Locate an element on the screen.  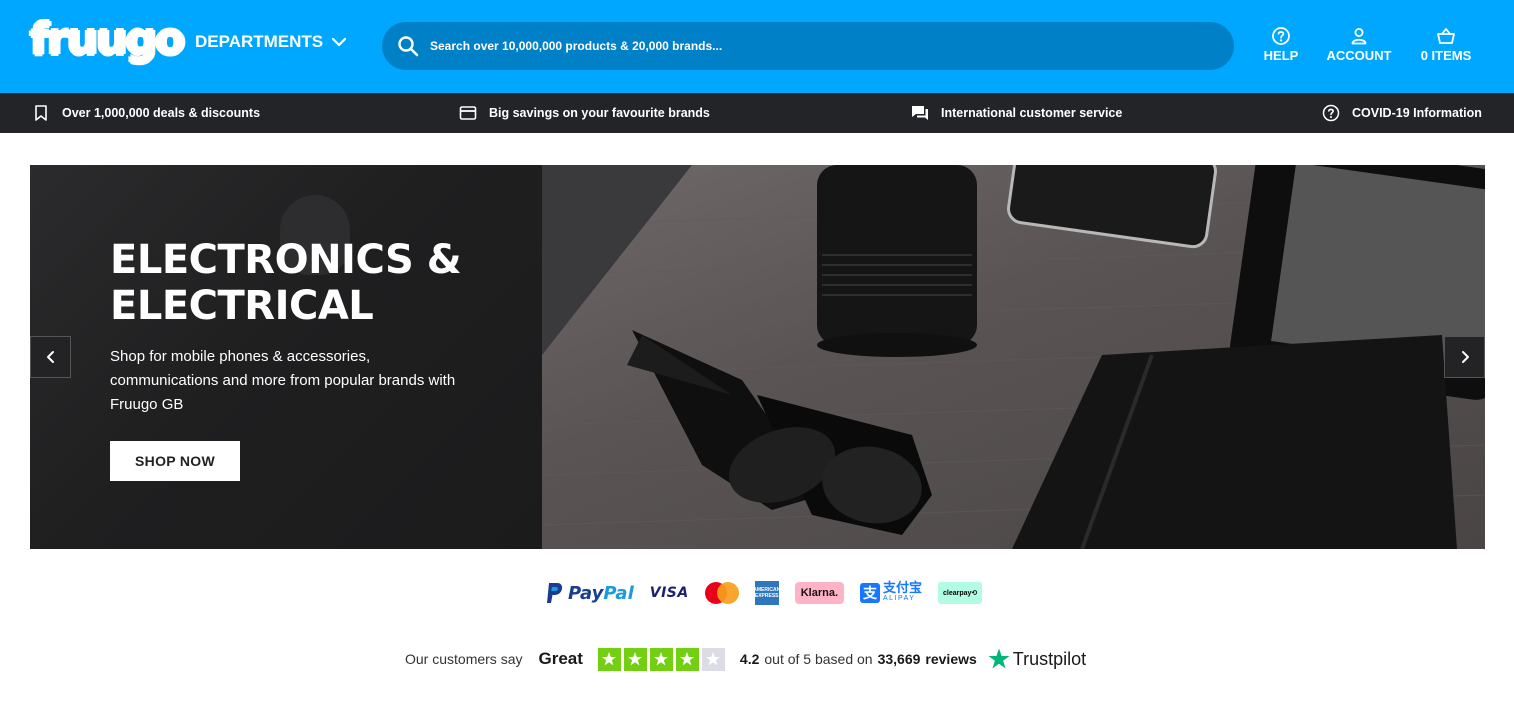
chevron-left-icon is located at coordinates (50, 357).